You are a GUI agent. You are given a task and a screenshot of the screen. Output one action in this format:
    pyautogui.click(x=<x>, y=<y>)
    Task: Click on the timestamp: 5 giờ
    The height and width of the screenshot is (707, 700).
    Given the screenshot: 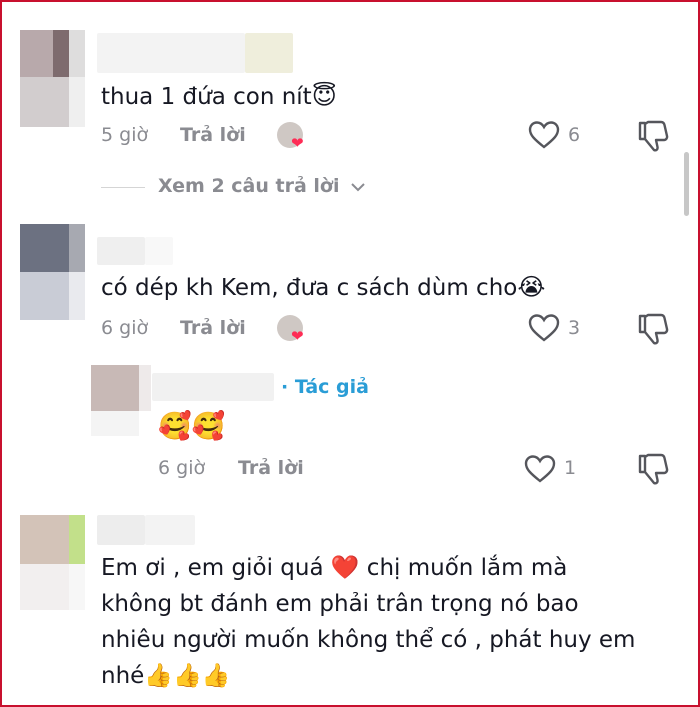 What is the action you would take?
    pyautogui.click(x=125, y=135)
    